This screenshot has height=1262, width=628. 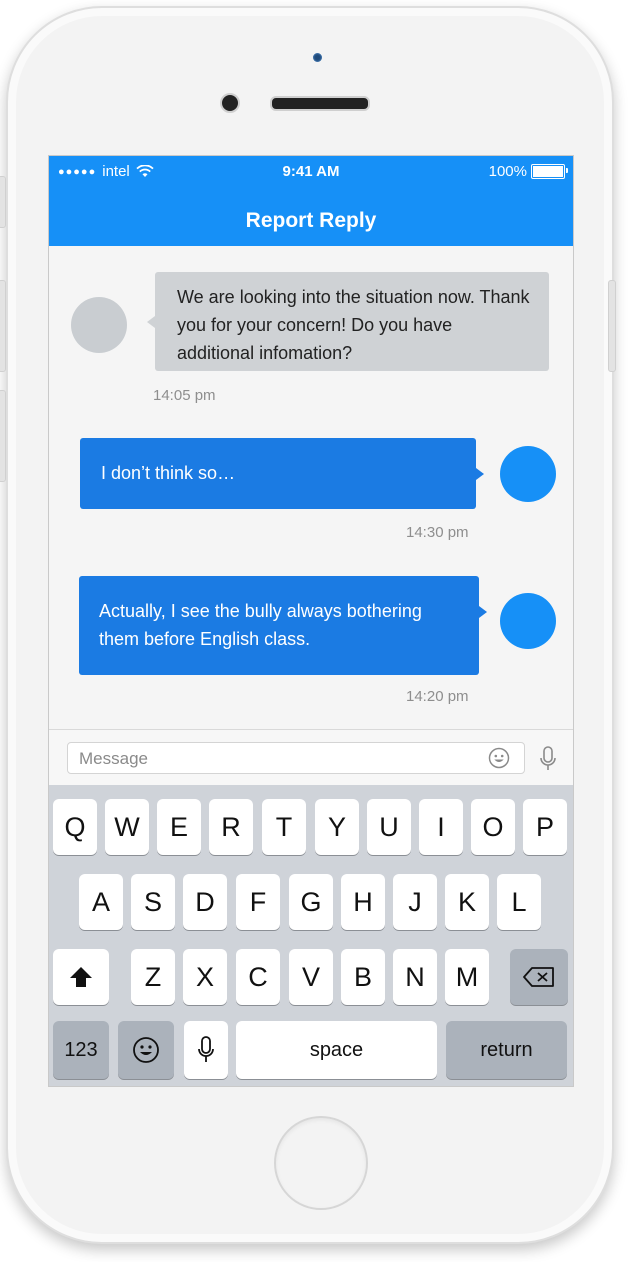 I want to click on earpiece-speaker, so click(x=320, y=103).